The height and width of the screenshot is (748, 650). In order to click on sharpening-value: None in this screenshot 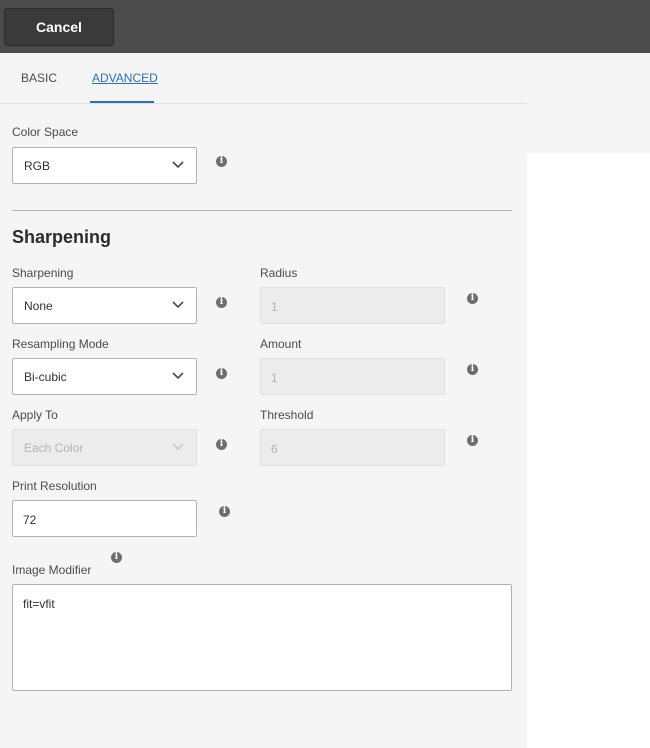, I will do `click(38, 306)`.